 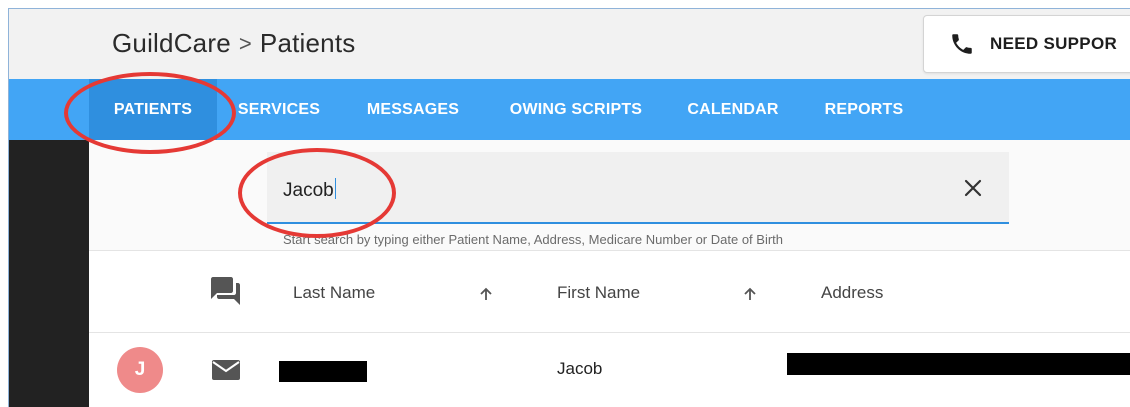 What do you see at coordinates (323, 371) in the screenshot?
I see `redacted-last-name` at bounding box center [323, 371].